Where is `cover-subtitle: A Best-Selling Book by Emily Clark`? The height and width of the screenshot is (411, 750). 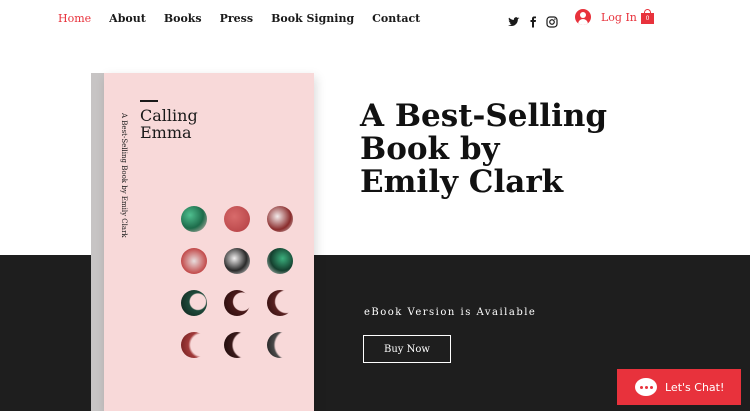 cover-subtitle: A Best-Selling Book by Emily Clark is located at coordinates (124, 175).